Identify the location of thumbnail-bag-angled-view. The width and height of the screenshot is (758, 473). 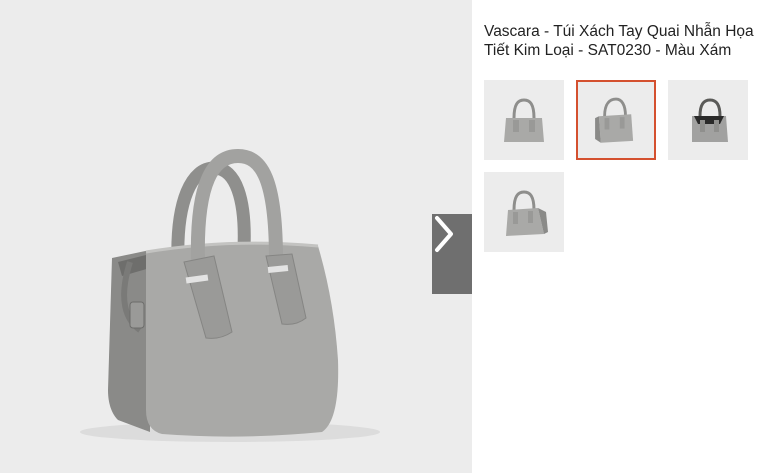
(616, 120).